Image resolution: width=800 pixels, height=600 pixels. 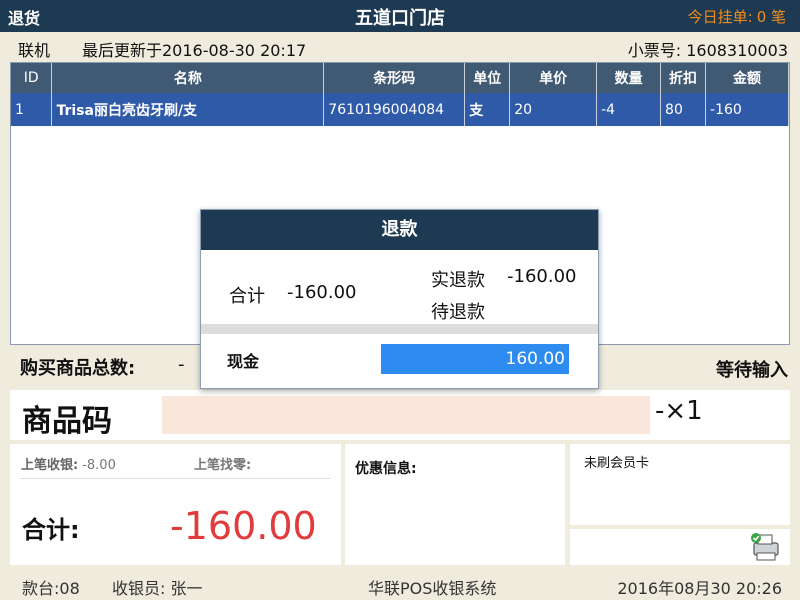 I want to click on printer-icon, so click(x=765, y=547).